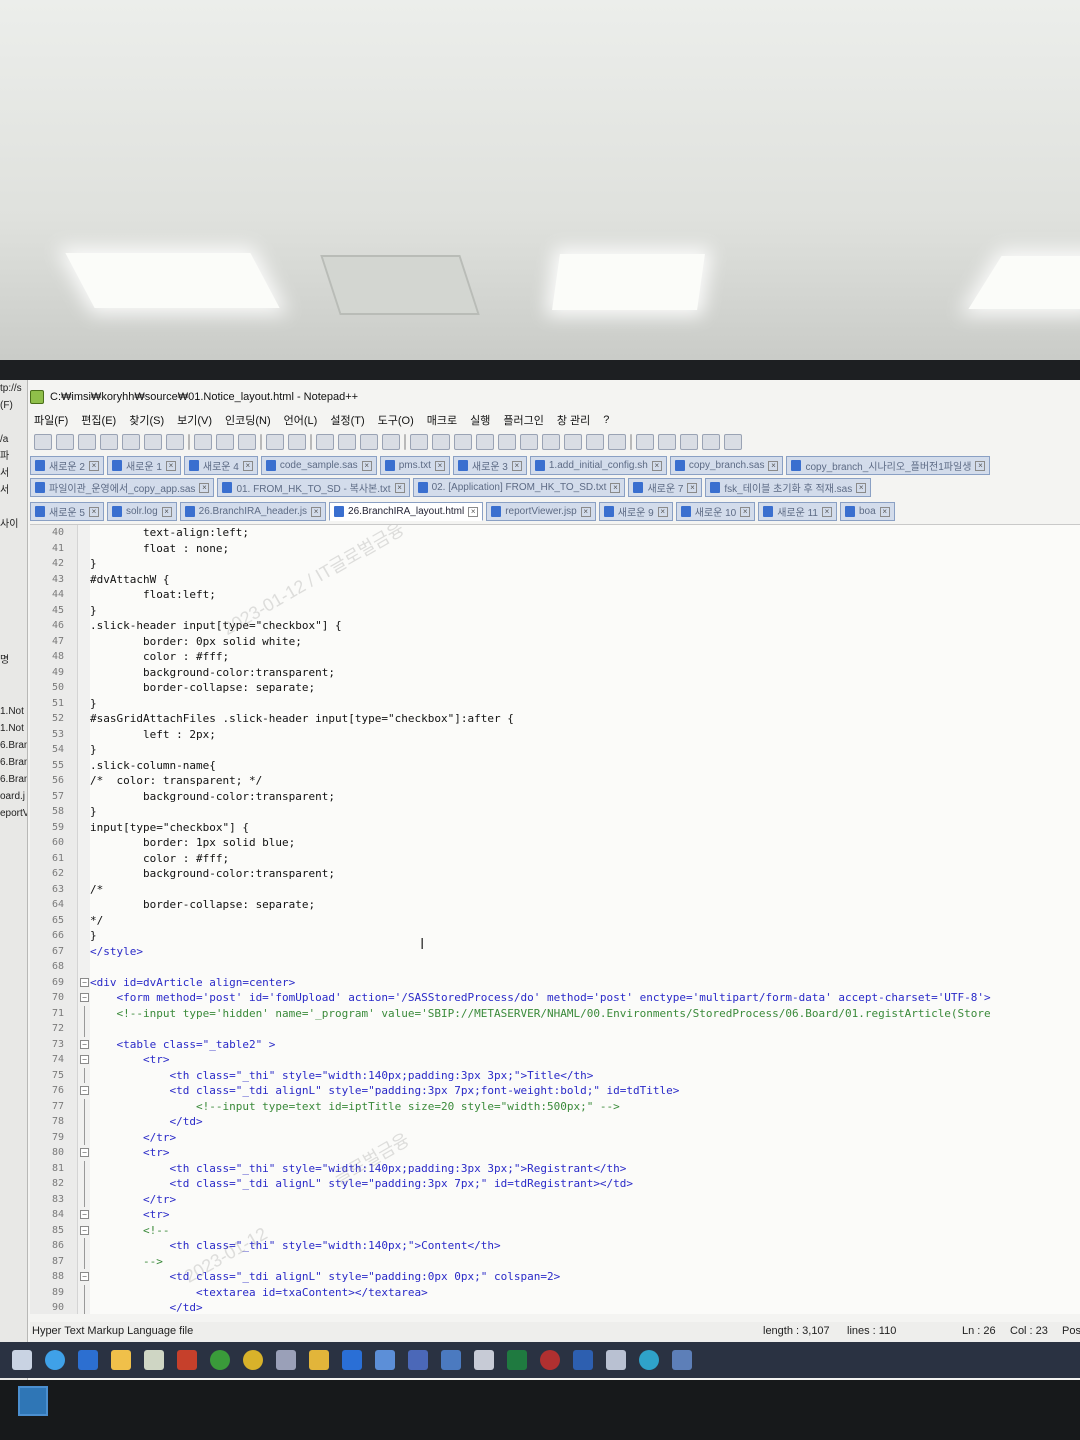  I want to click on app-v-icon, so click(583, 1360).